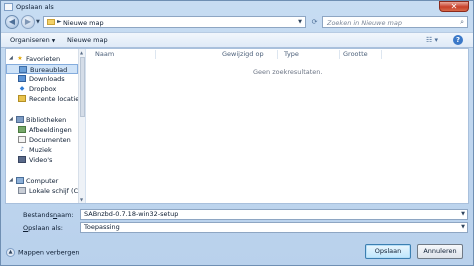 The height and width of the screenshot is (266, 474). What do you see at coordinates (274, 227) in the screenshot?
I see `save-type-select: Toepassing ▼` at bounding box center [274, 227].